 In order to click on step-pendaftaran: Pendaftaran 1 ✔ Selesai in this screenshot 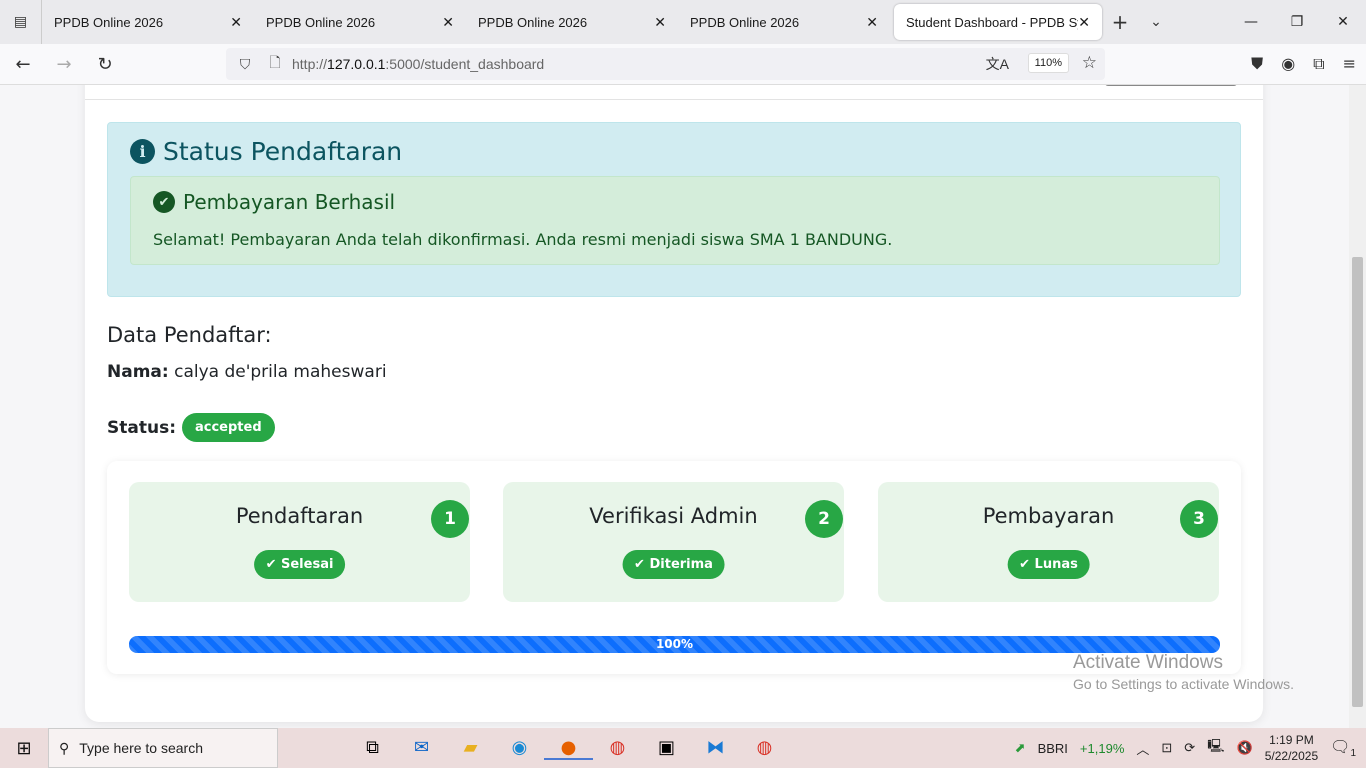, I will do `click(299, 542)`.